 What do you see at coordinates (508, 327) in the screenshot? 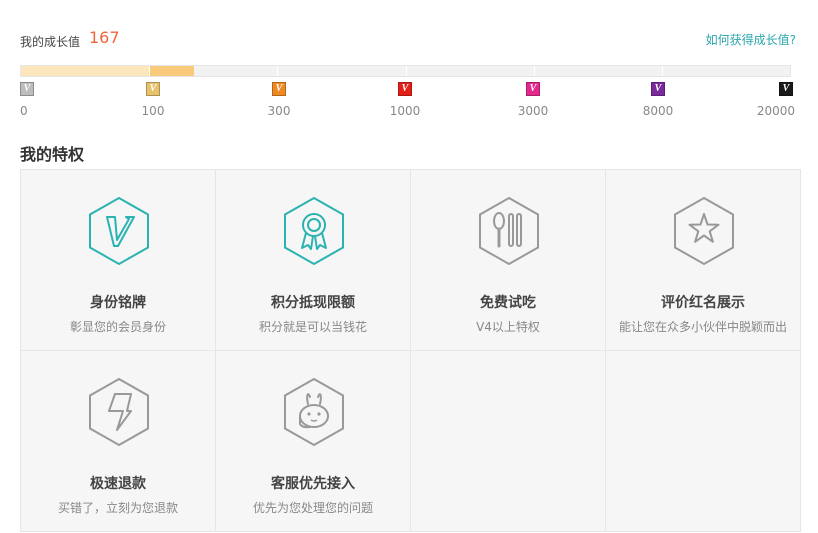
I see `privilege-desc: V4以上特权` at bounding box center [508, 327].